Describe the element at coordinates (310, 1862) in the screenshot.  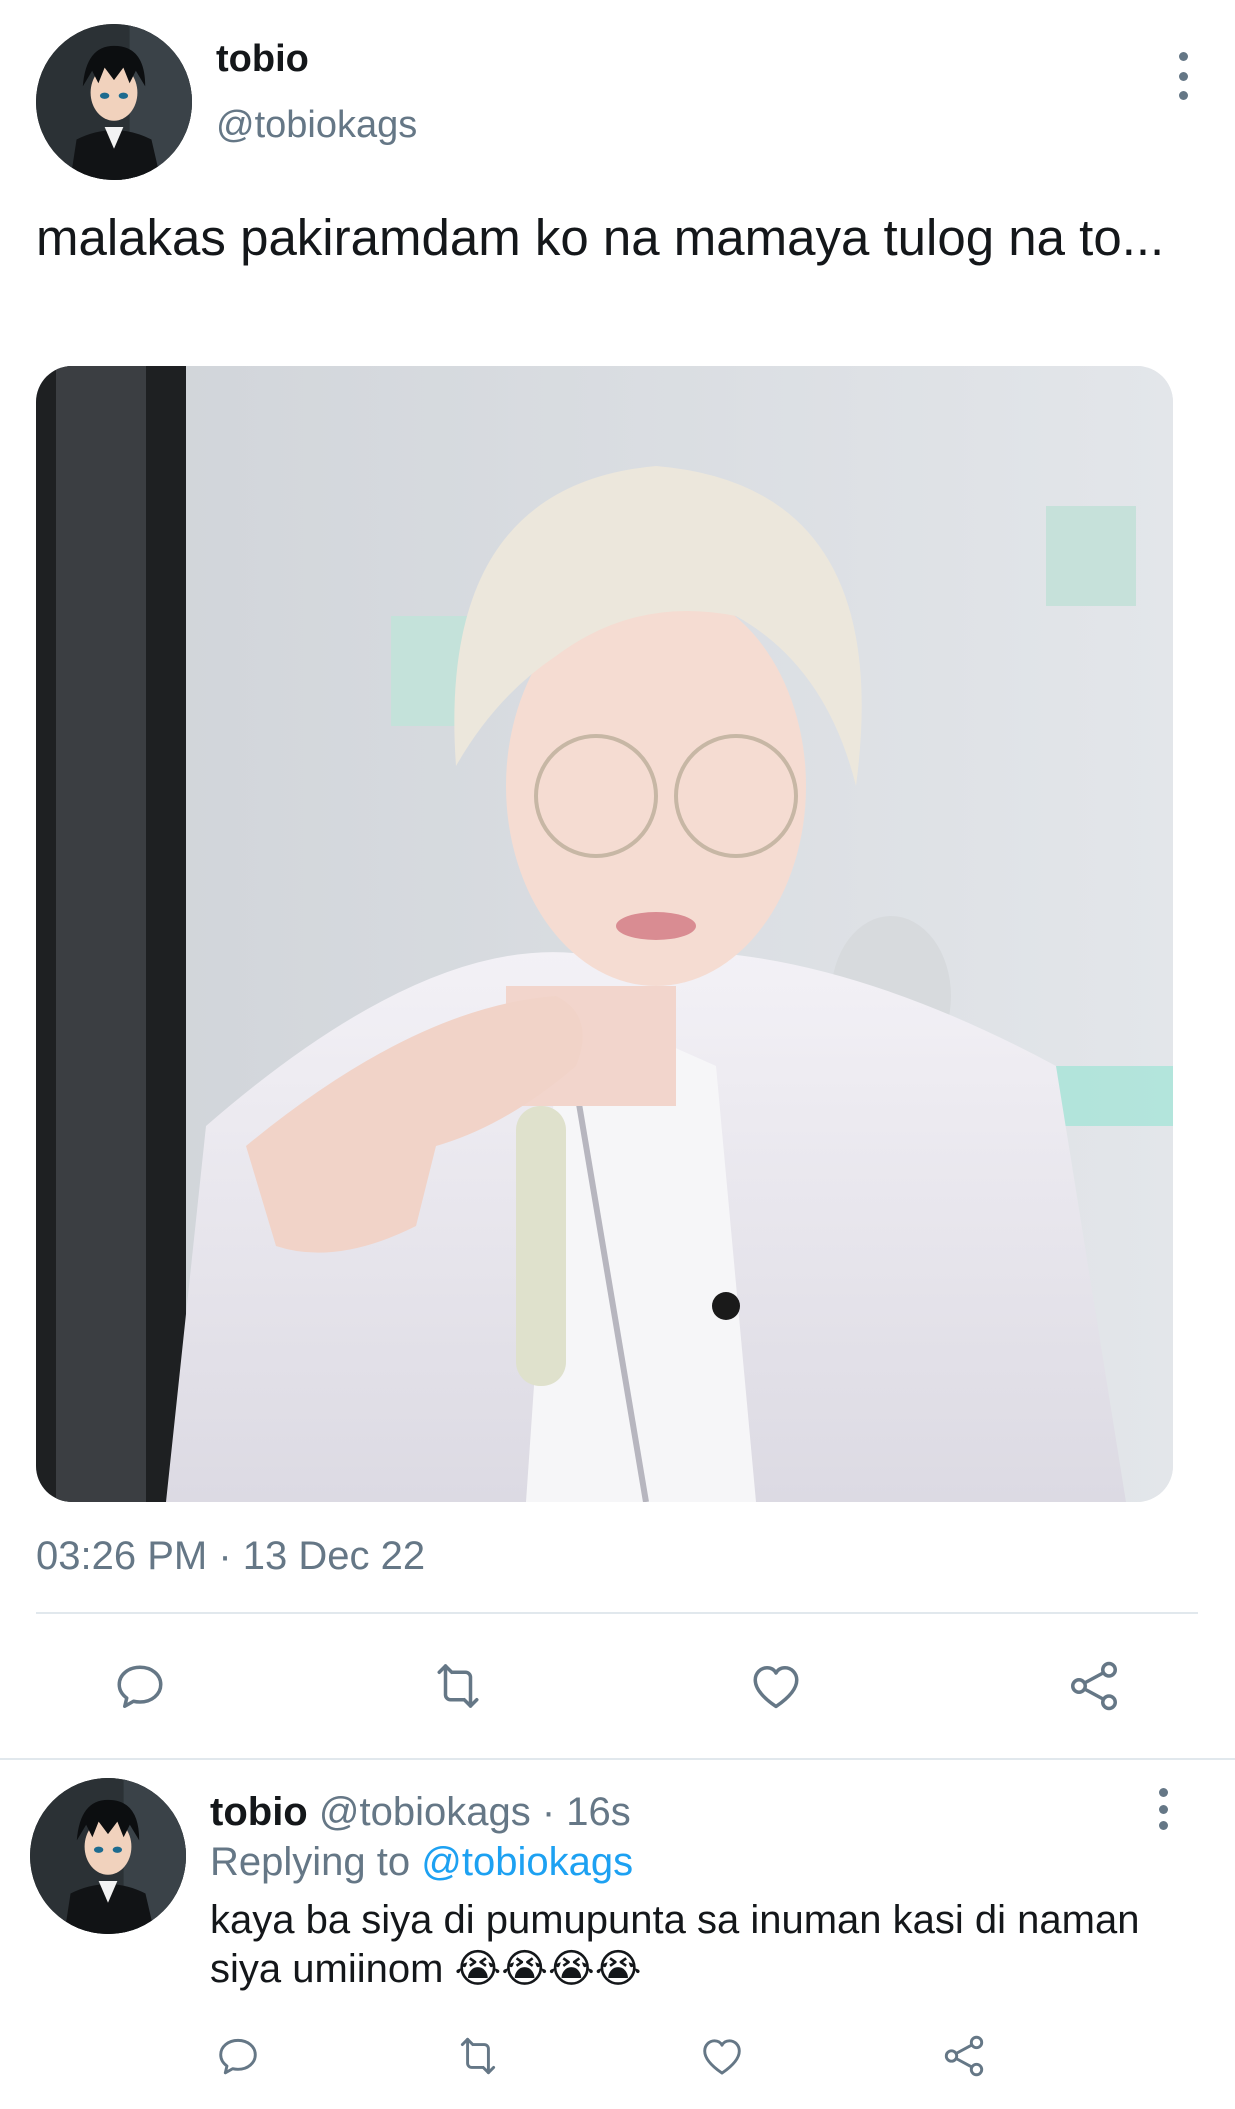
I see `replying-to-prefix: Replying to` at that location.